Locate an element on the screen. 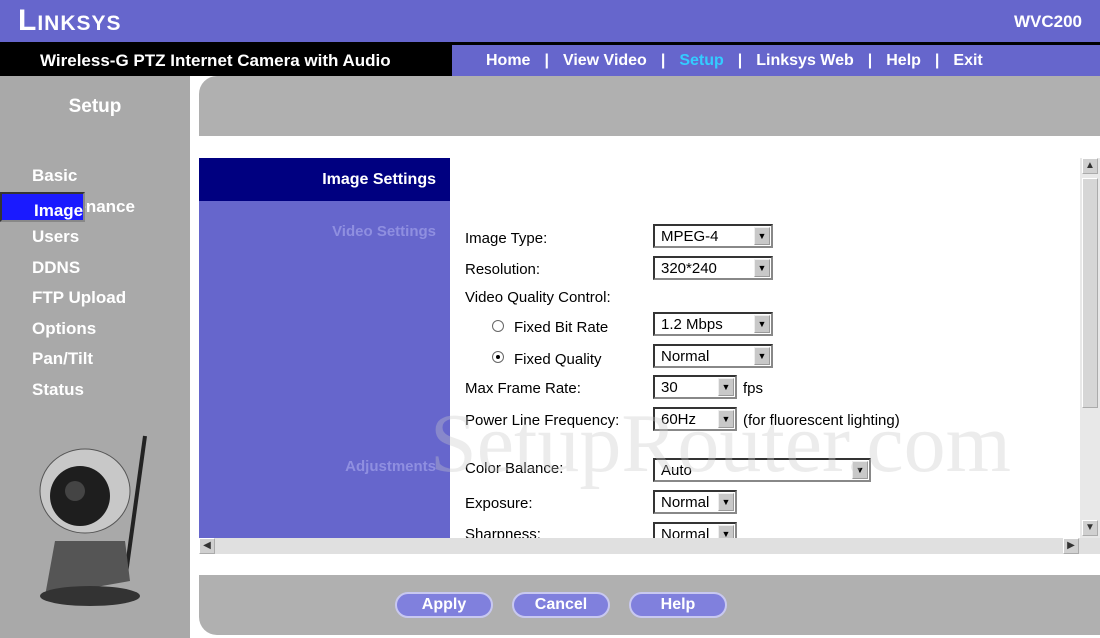  fixed-quality-radio is located at coordinates (498, 357).